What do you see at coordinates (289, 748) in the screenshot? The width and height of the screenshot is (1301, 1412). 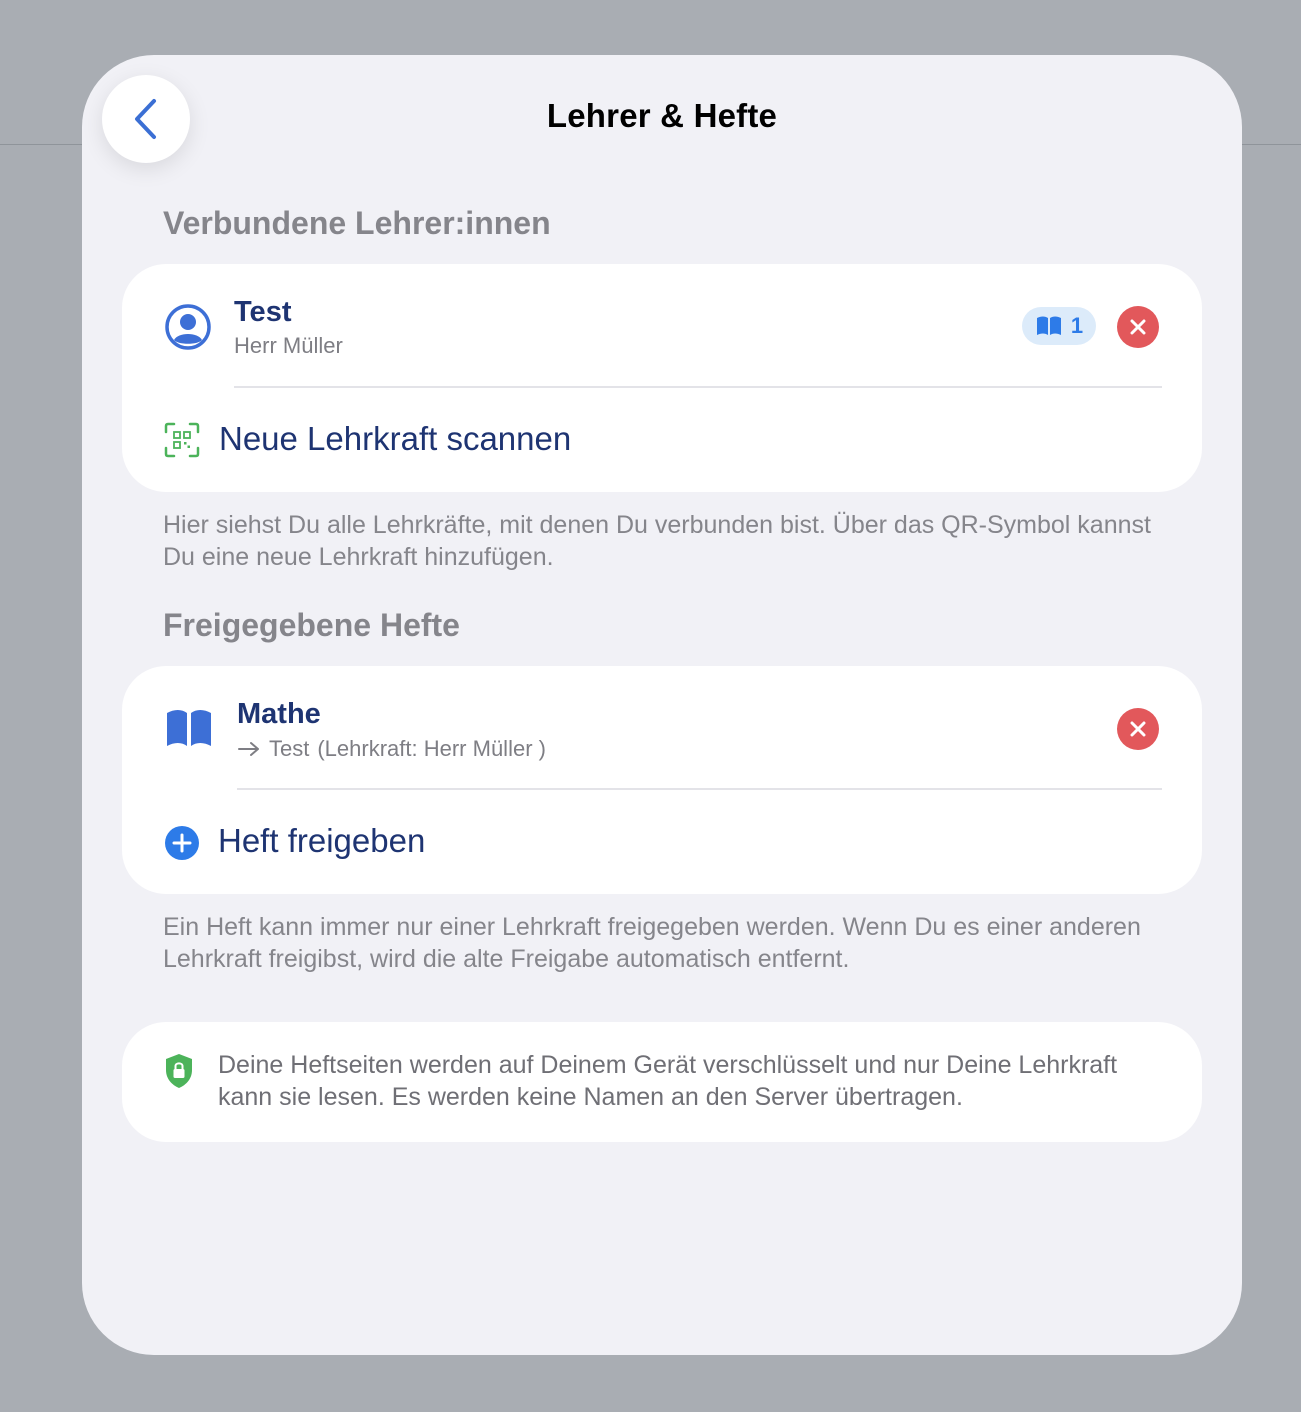 I see `notebook-target-name: Test` at bounding box center [289, 748].